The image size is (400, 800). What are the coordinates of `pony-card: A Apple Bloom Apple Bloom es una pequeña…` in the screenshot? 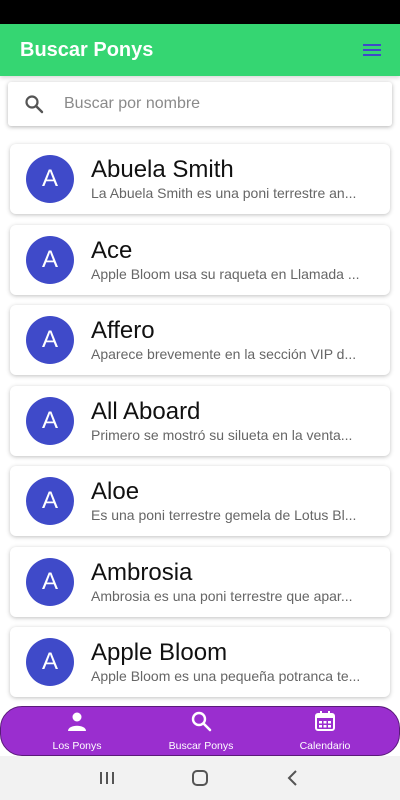 It's located at (200, 662).